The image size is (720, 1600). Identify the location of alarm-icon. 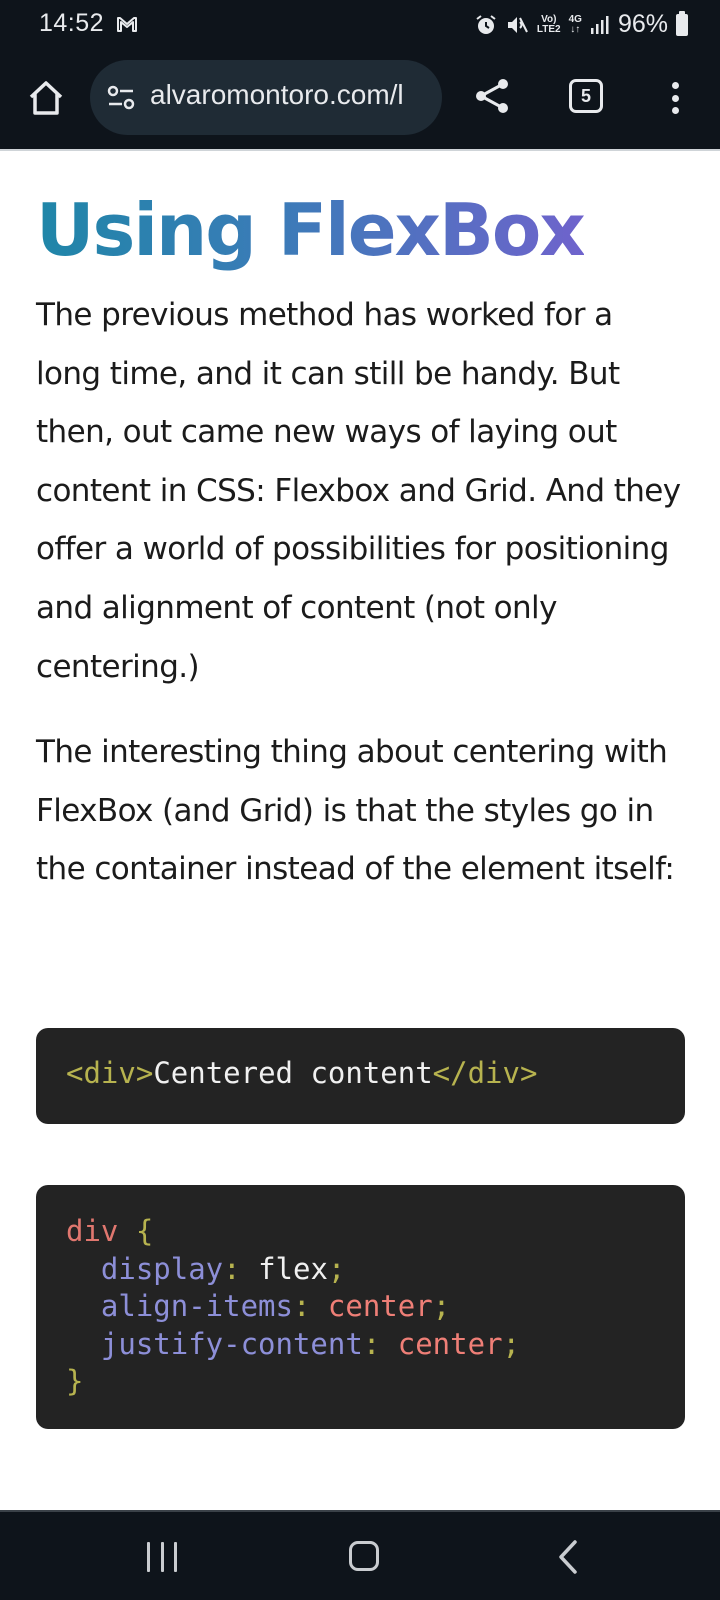
(486, 24).